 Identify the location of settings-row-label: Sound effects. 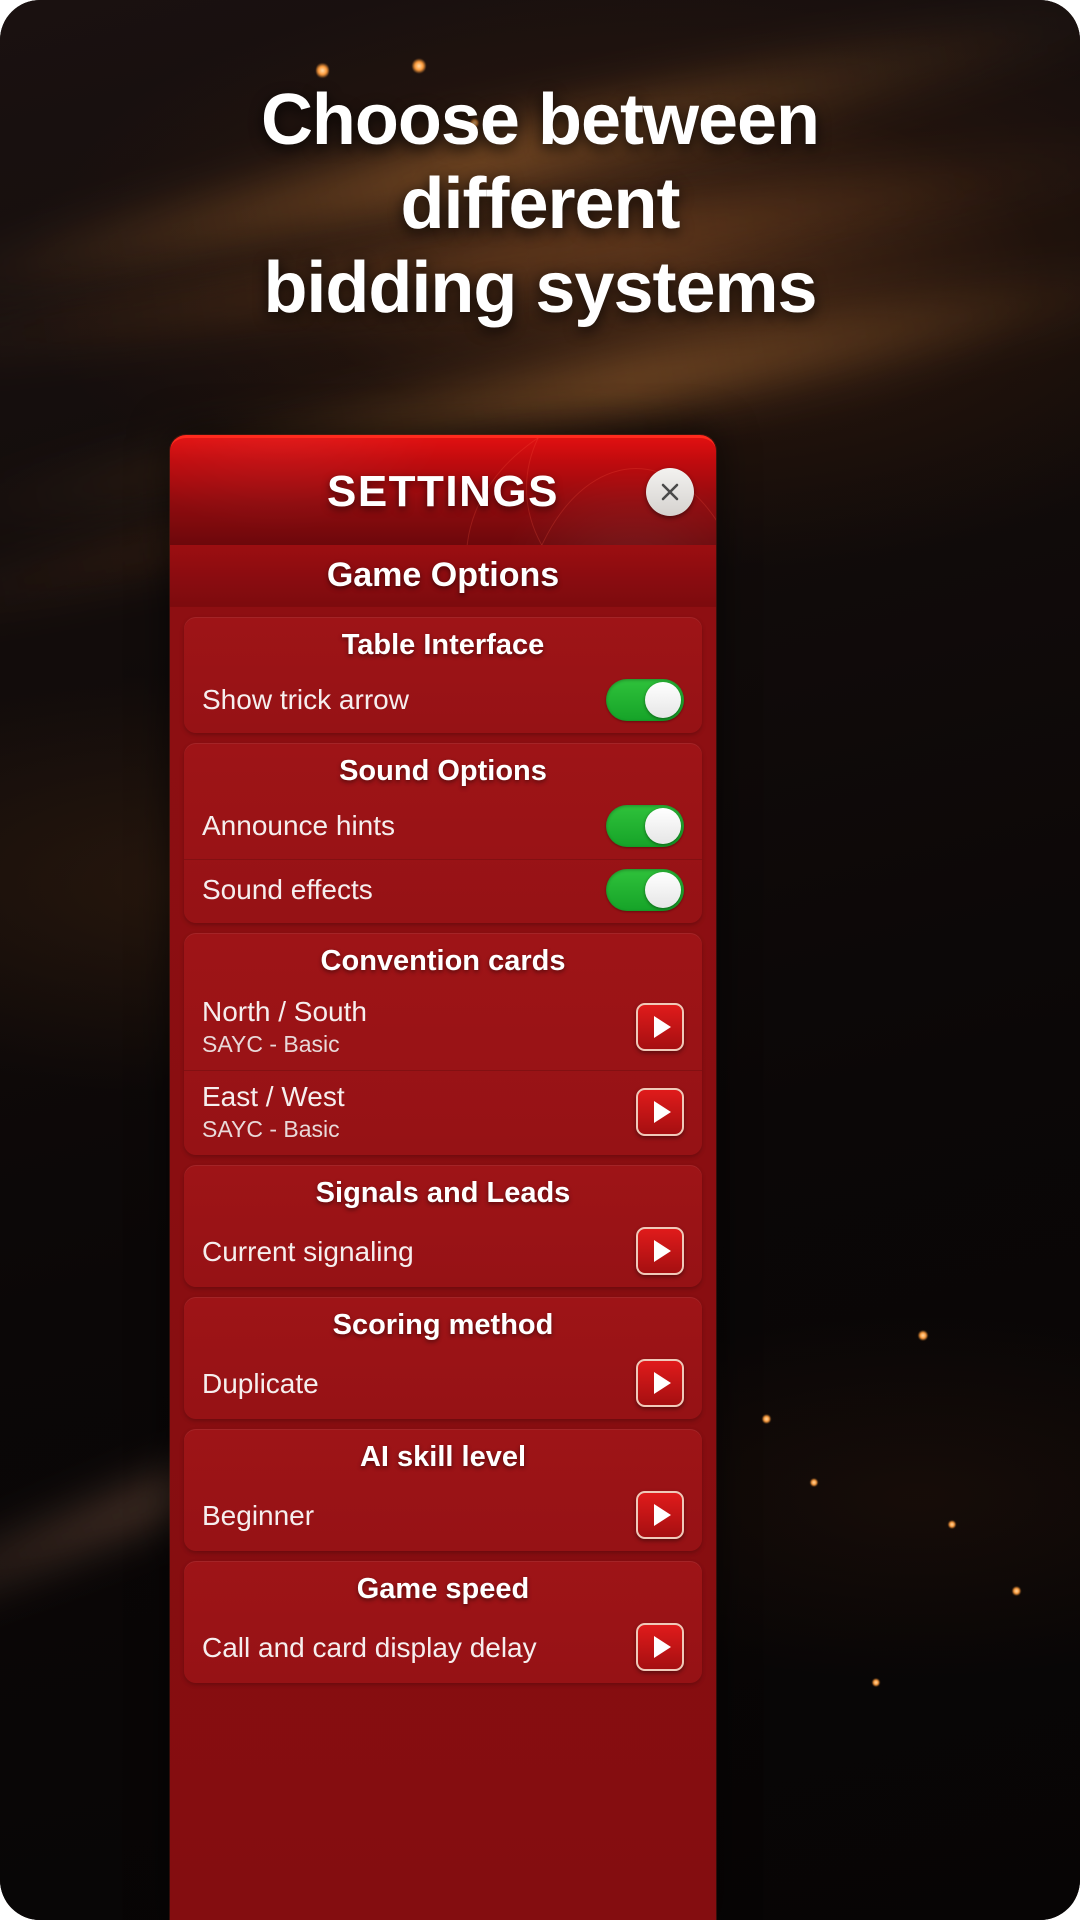
(287, 890).